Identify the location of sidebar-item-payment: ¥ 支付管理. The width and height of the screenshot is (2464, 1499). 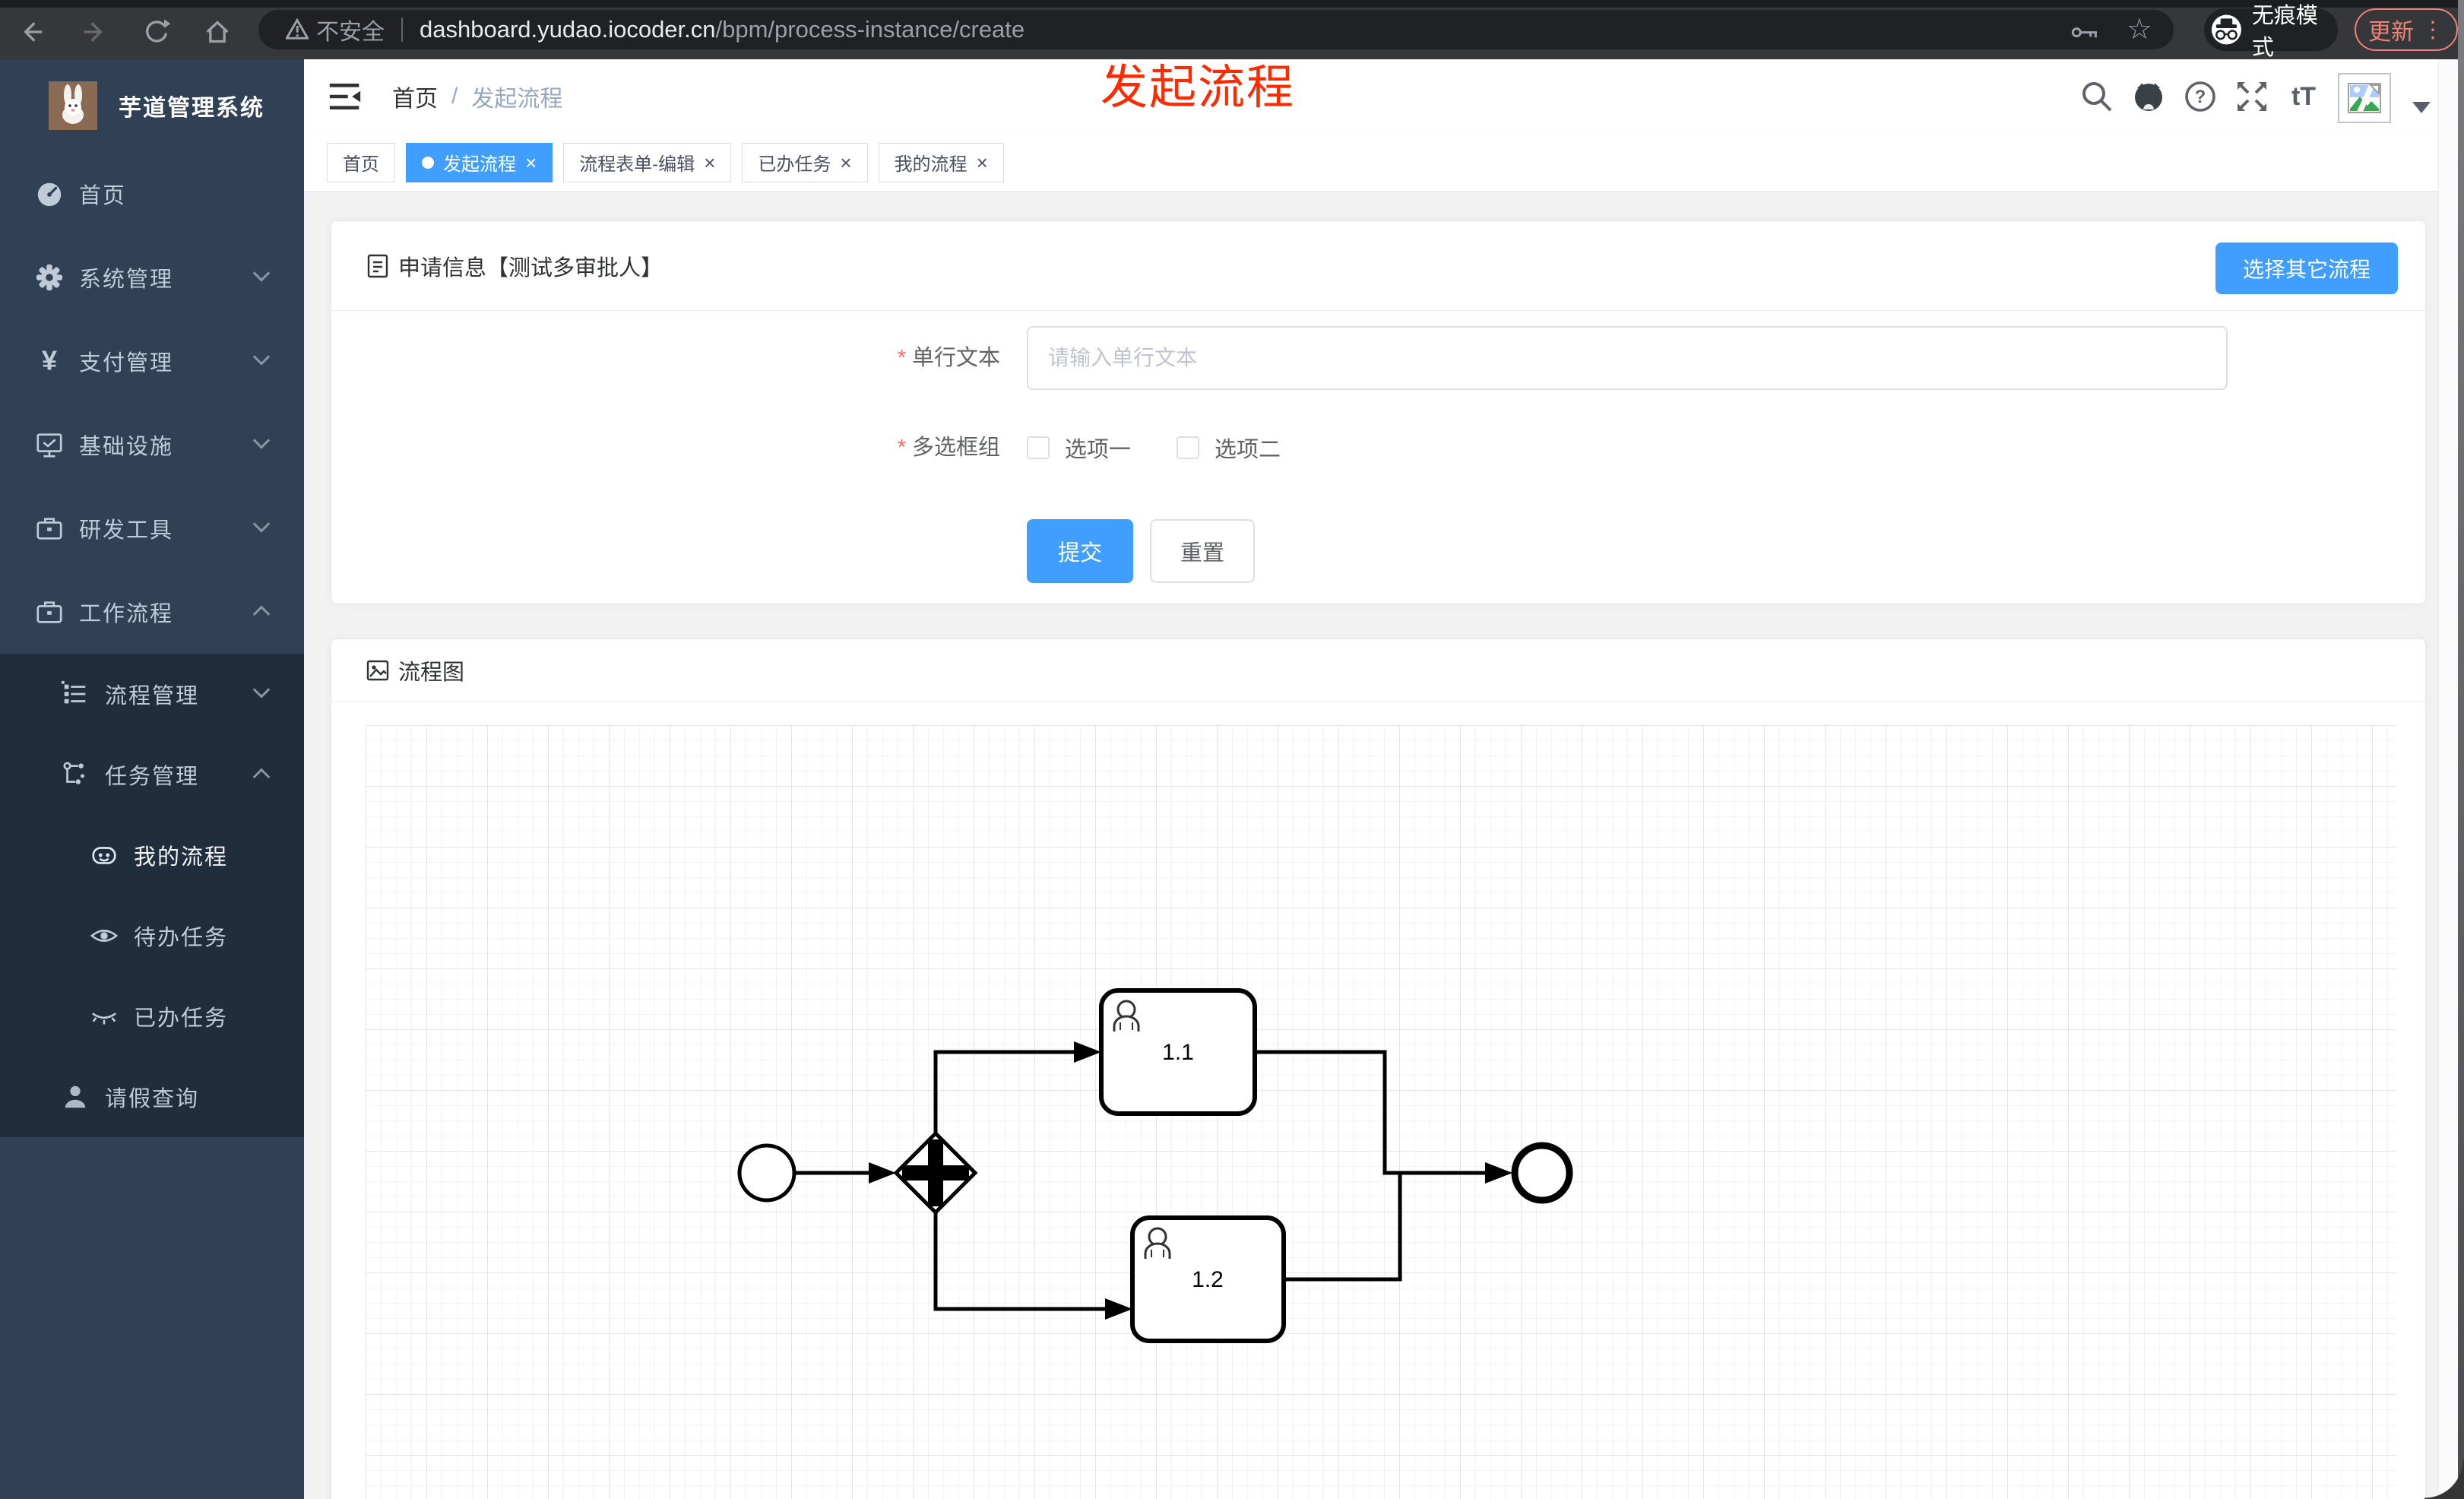
(152, 361).